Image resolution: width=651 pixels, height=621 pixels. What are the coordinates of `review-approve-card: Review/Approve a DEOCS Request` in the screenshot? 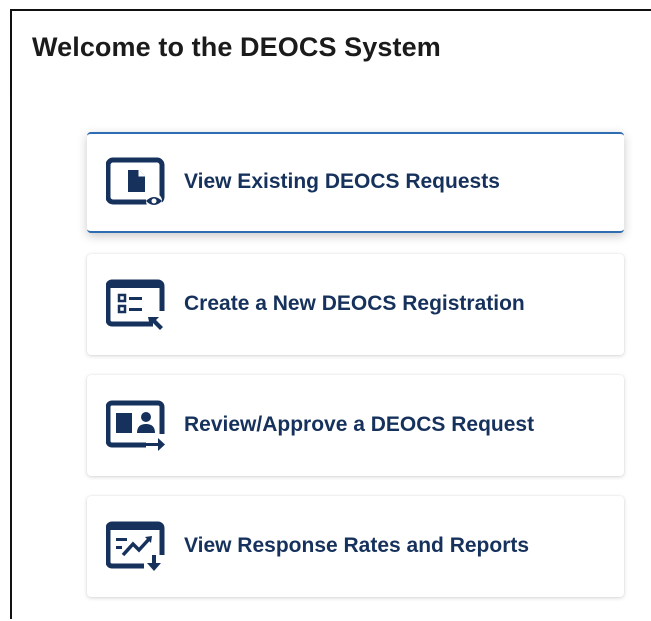 It's located at (355, 425).